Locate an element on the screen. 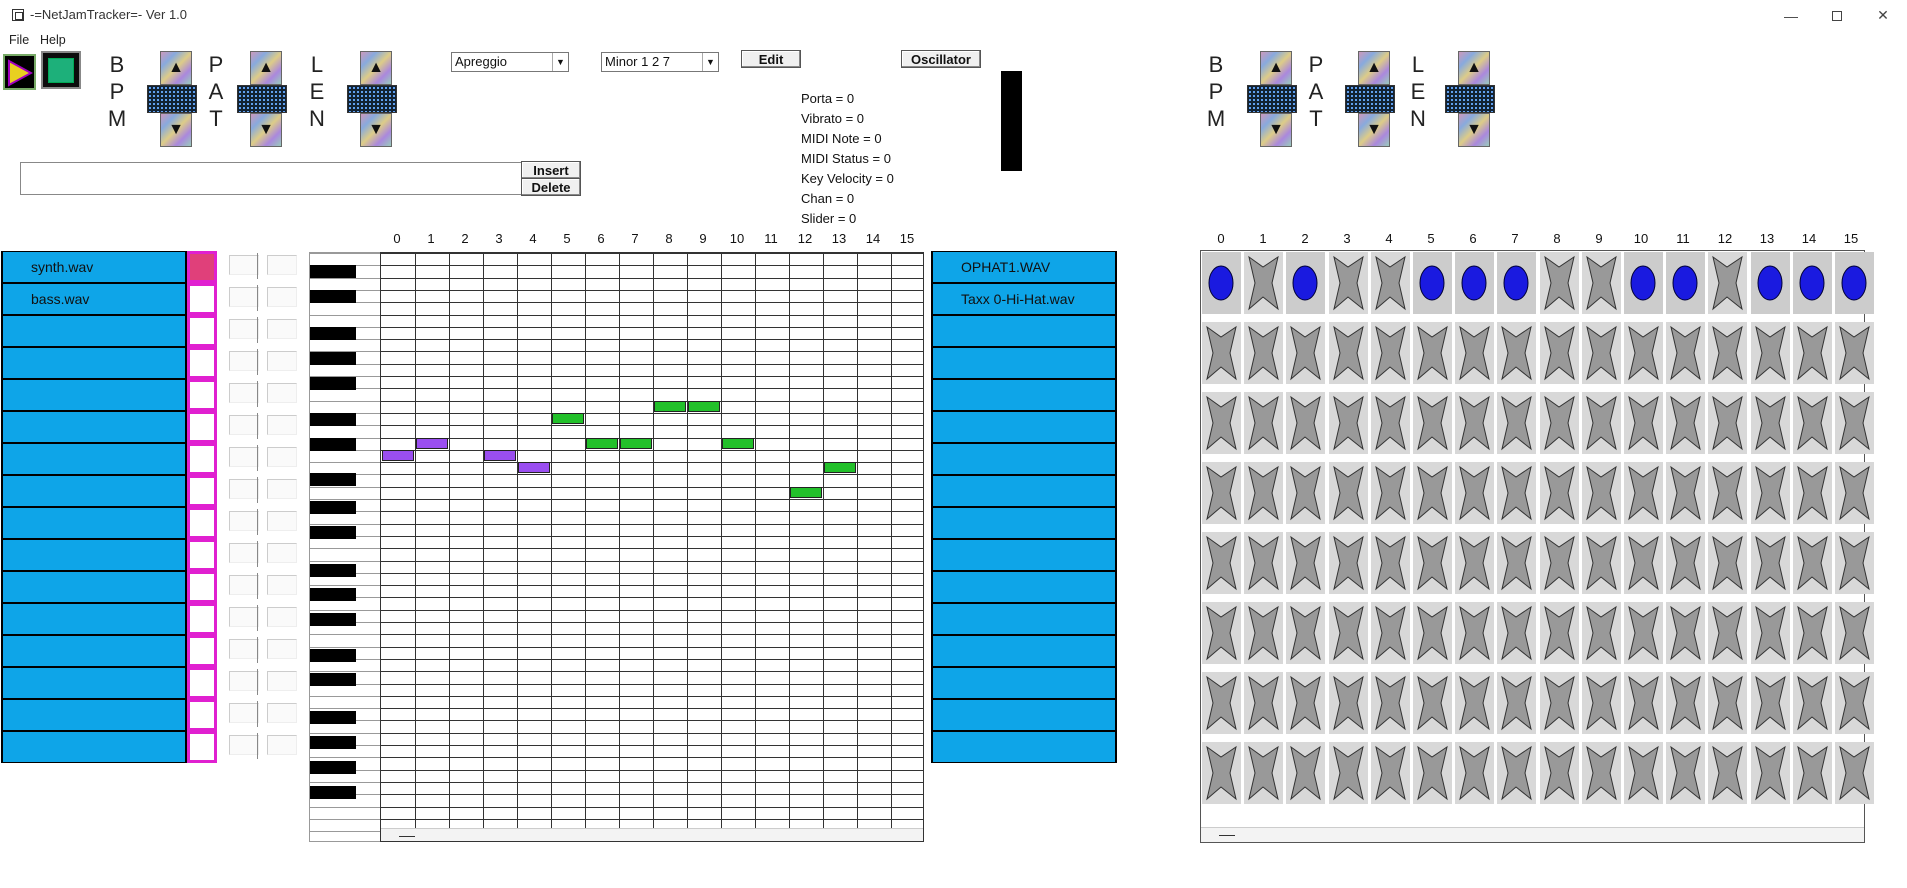 This screenshot has width=1907, height=888. menu-help: Help is located at coordinates (53, 40).